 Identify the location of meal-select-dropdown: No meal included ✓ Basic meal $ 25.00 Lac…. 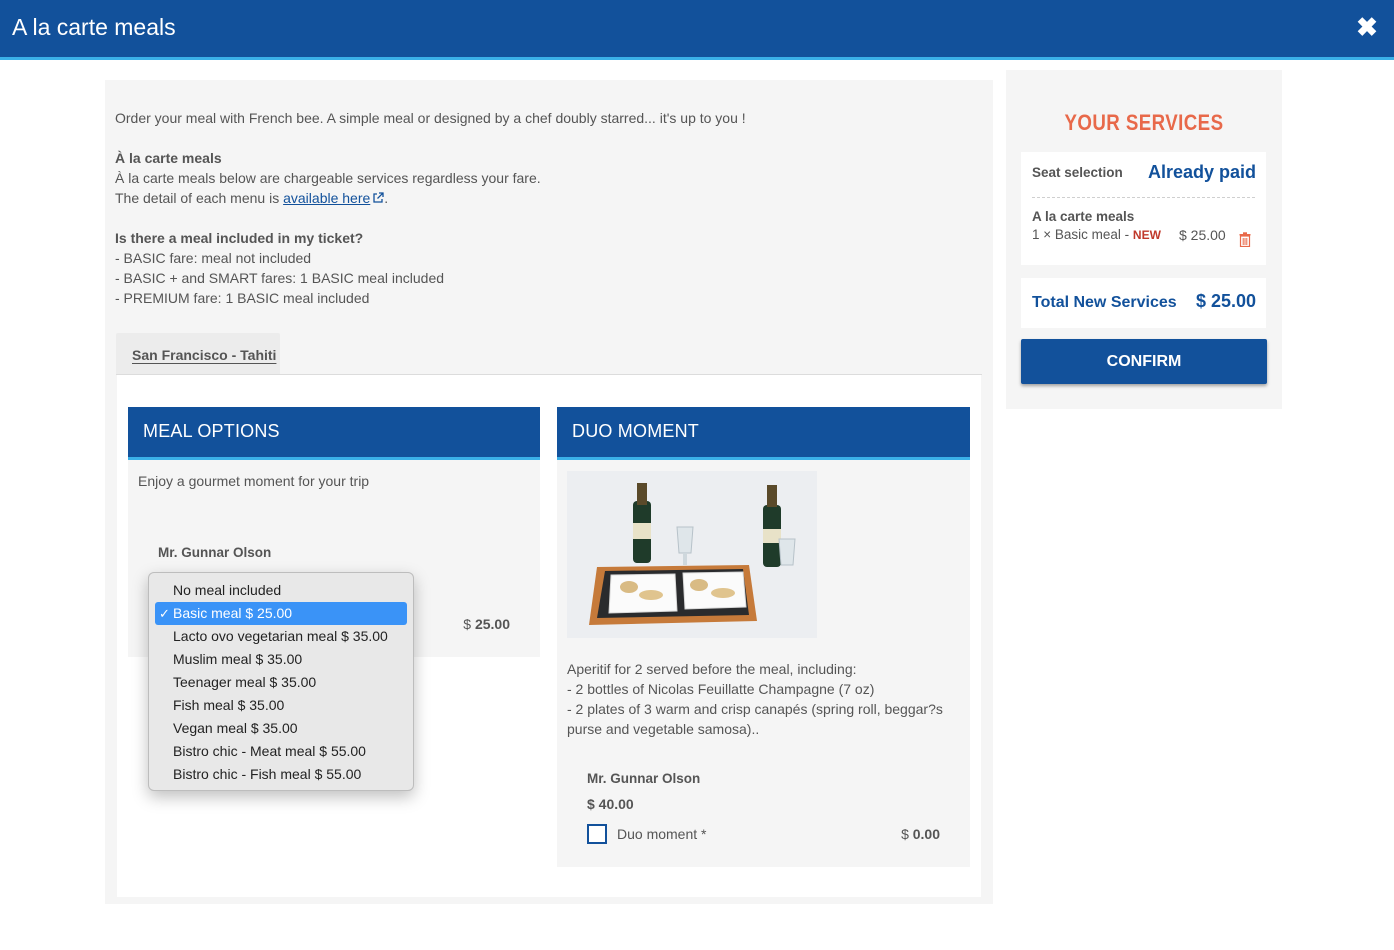
(281, 681).